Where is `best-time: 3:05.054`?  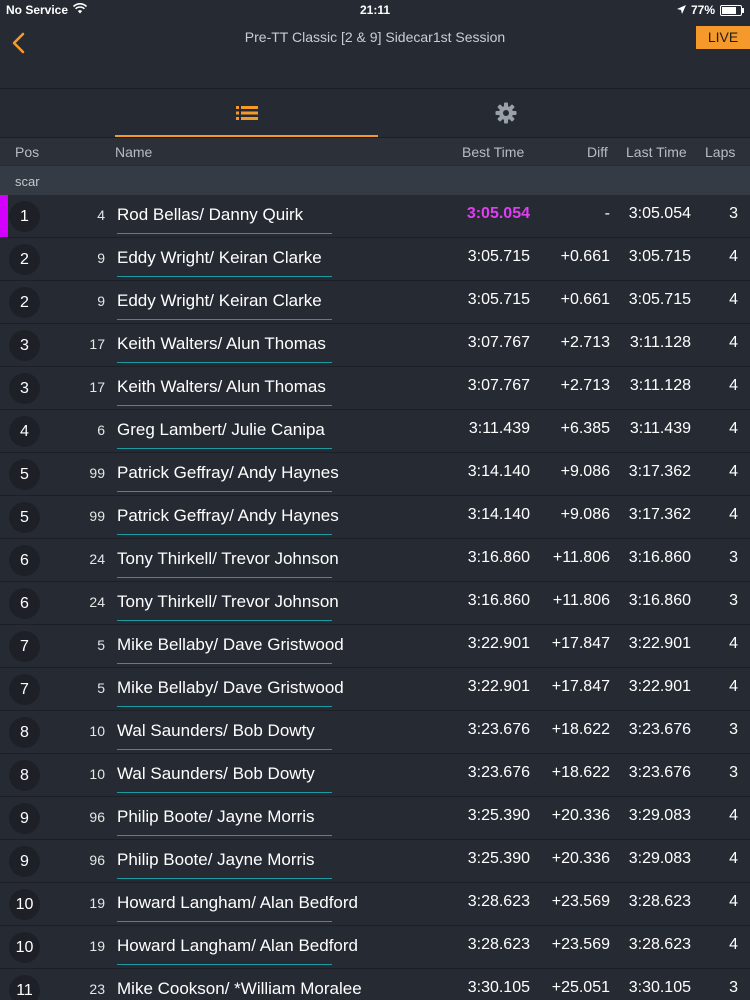
best-time: 3:05.054 is located at coordinates (498, 213).